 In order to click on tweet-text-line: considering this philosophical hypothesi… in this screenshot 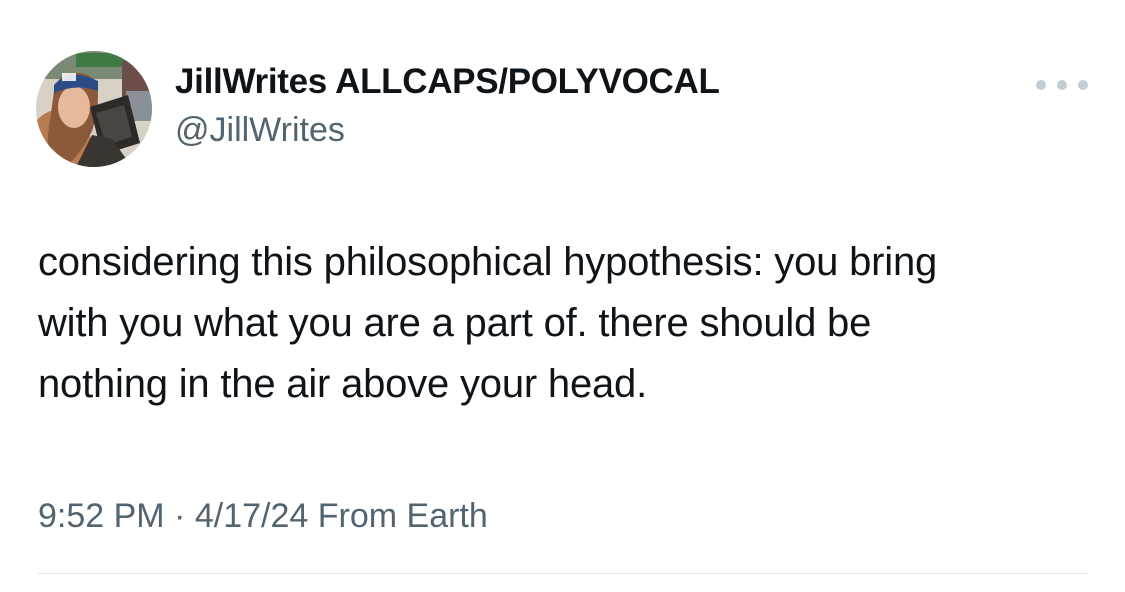, I will do `click(488, 262)`.